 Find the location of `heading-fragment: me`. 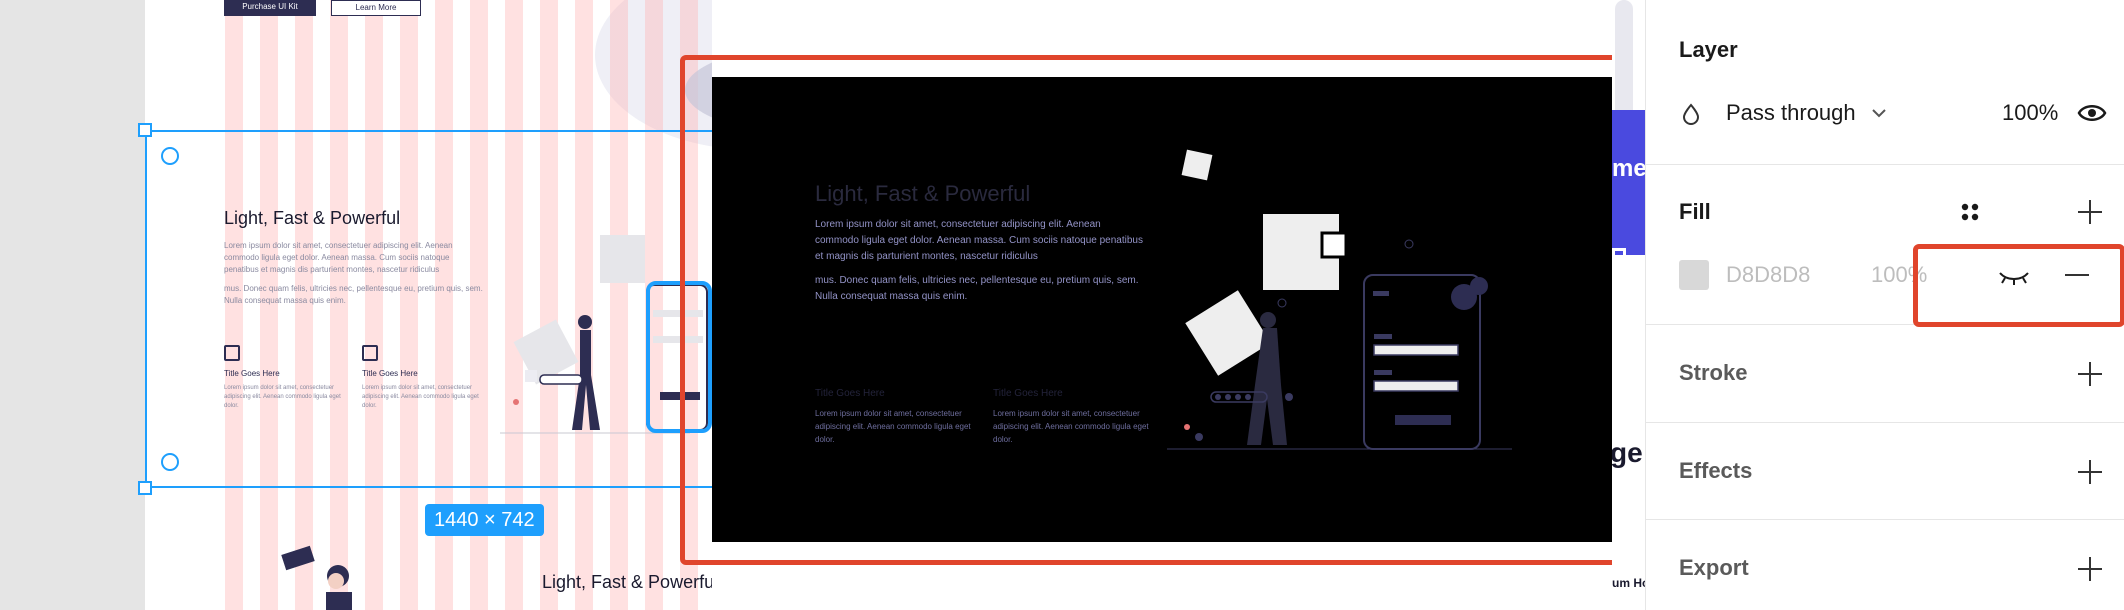

heading-fragment: me is located at coordinates (1628, 168).